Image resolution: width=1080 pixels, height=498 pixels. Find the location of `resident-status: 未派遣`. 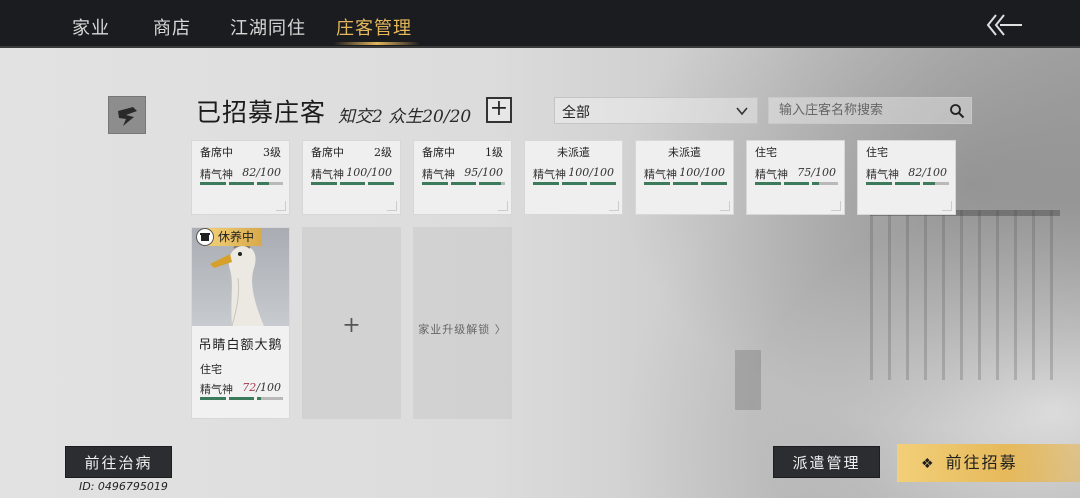

resident-status: 未派遣 is located at coordinates (684, 152).